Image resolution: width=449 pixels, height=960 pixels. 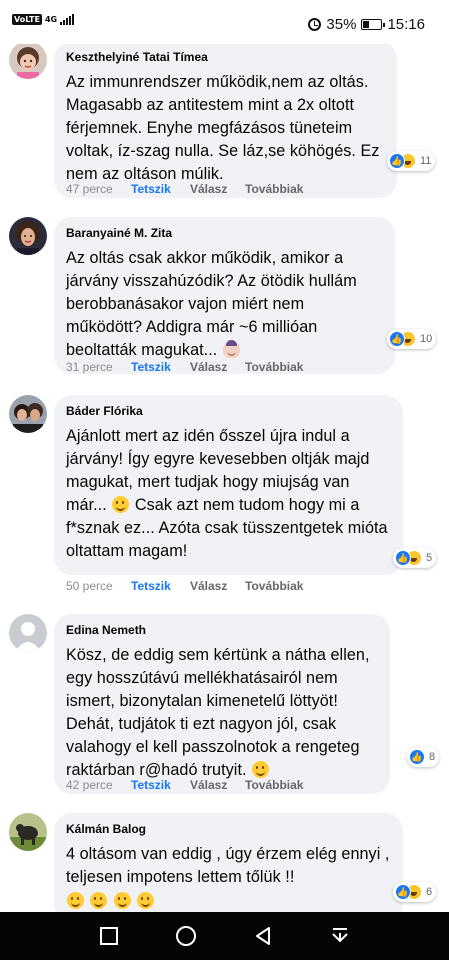 I want to click on comment-time: 31 perce, so click(x=98, y=367).